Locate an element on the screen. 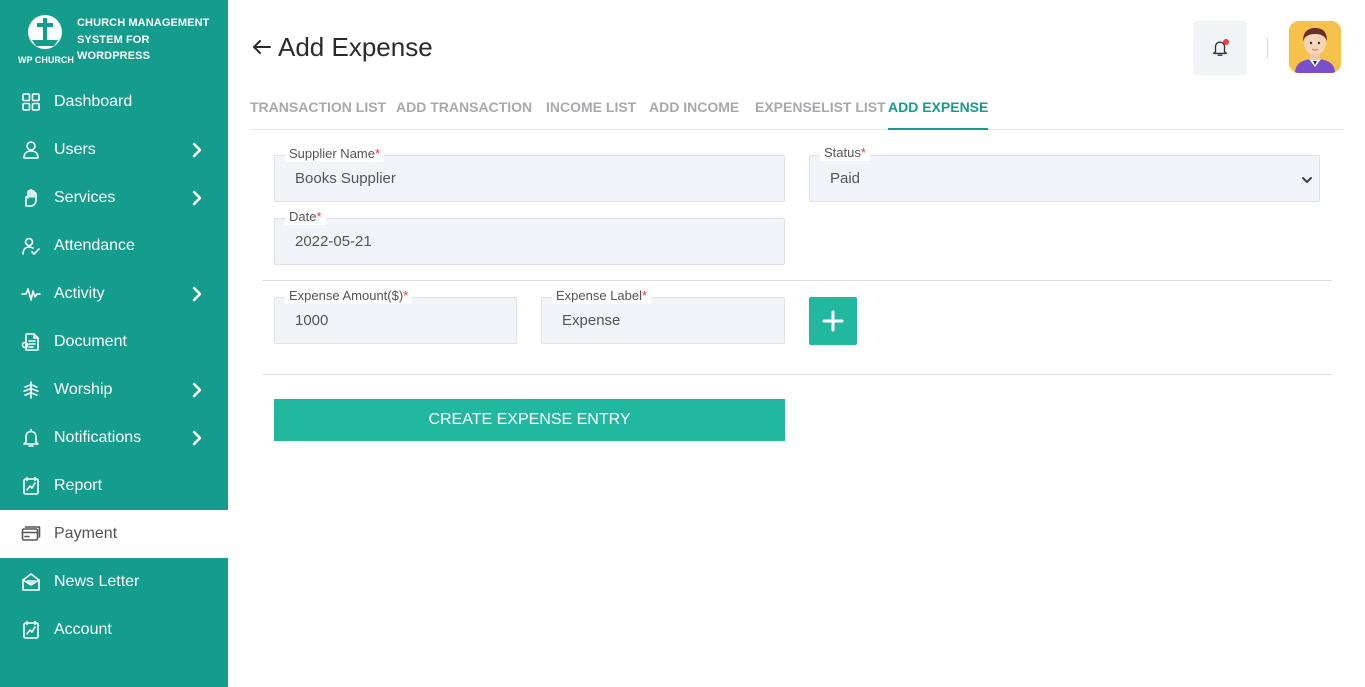 This screenshot has width=1365, height=687. supplier-name-field: Supplier Name* Books Supplier is located at coordinates (529, 174).